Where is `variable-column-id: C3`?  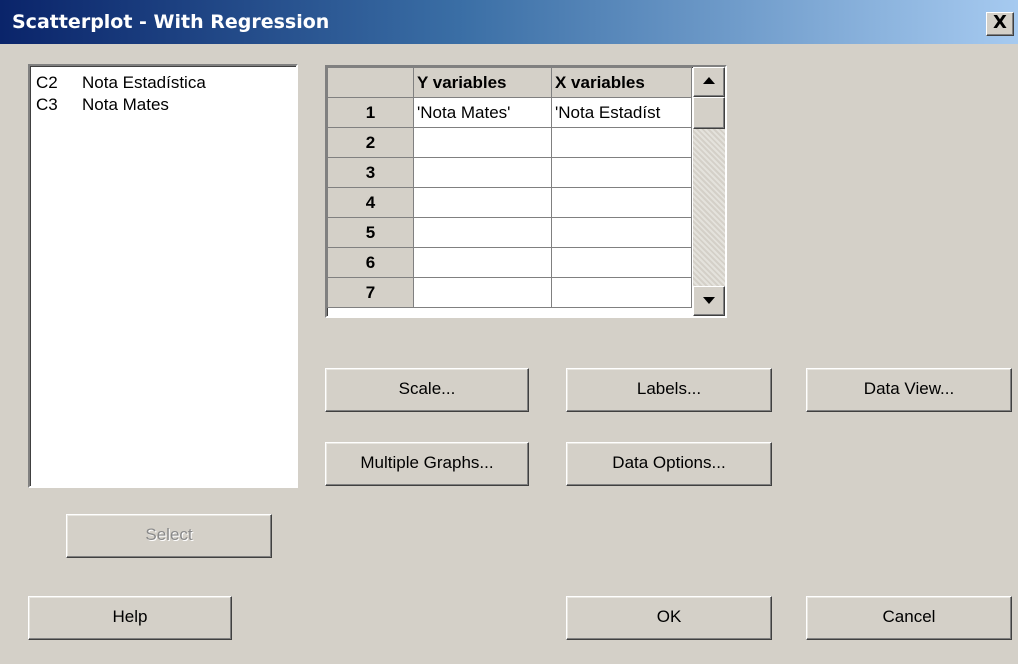
variable-column-id: C3 is located at coordinates (47, 104).